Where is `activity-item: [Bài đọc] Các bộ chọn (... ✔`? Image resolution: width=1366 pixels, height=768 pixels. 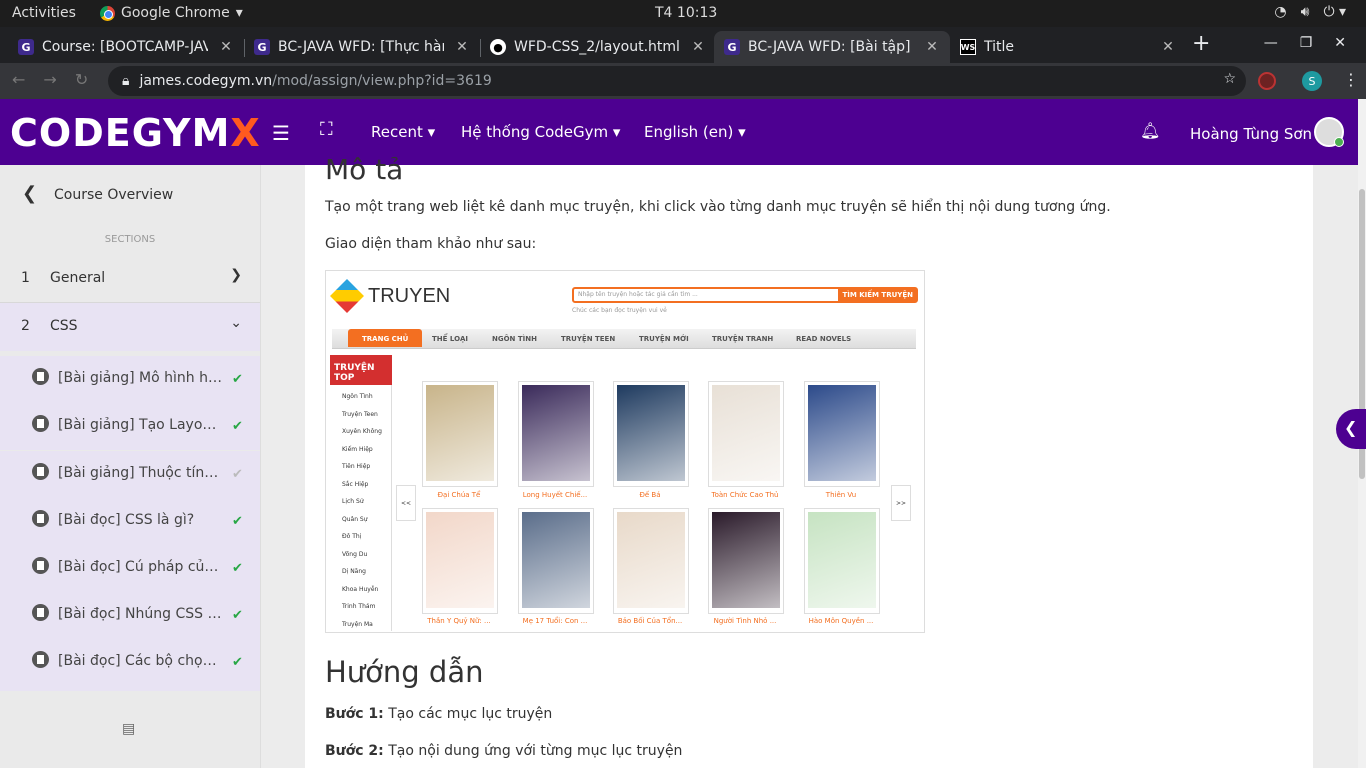 activity-item: [Bài đọc] Các bộ chọn (... ✔ is located at coordinates (130, 665).